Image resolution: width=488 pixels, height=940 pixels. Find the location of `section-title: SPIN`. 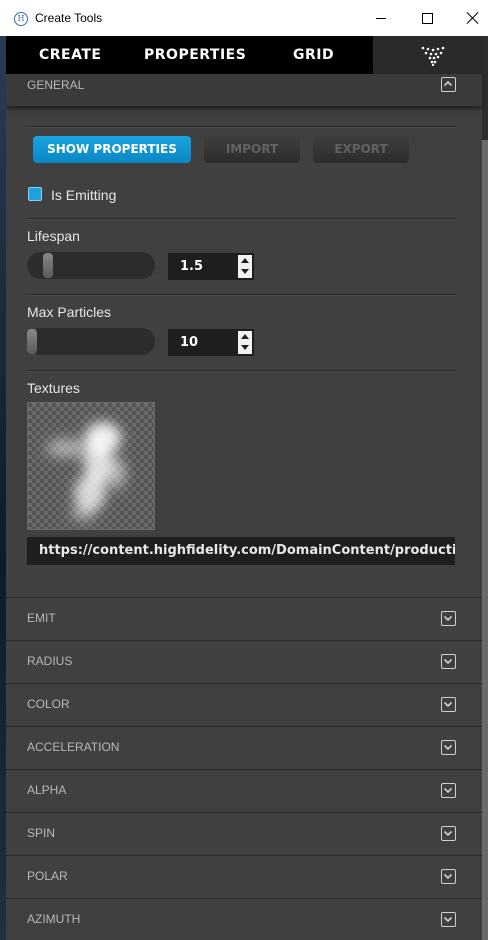

section-title: SPIN is located at coordinates (41, 833).